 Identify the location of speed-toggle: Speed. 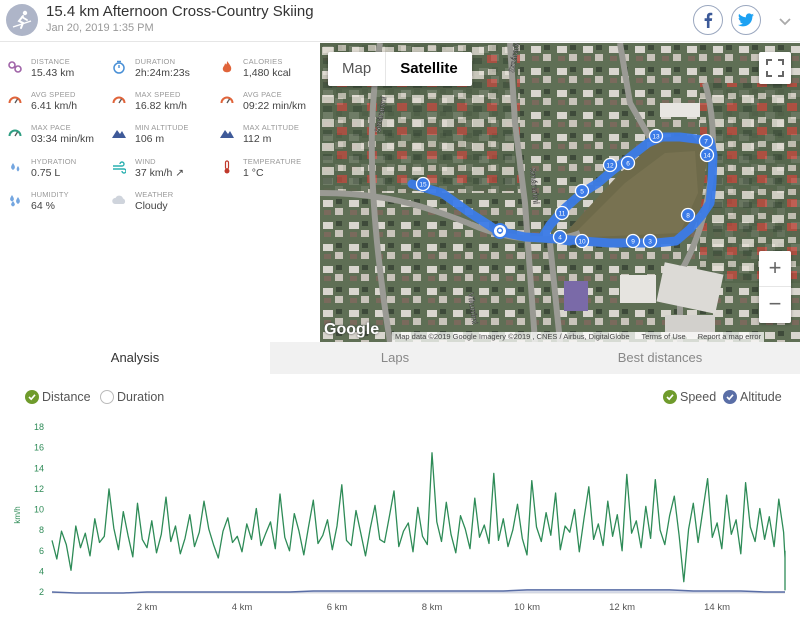
(689, 397).